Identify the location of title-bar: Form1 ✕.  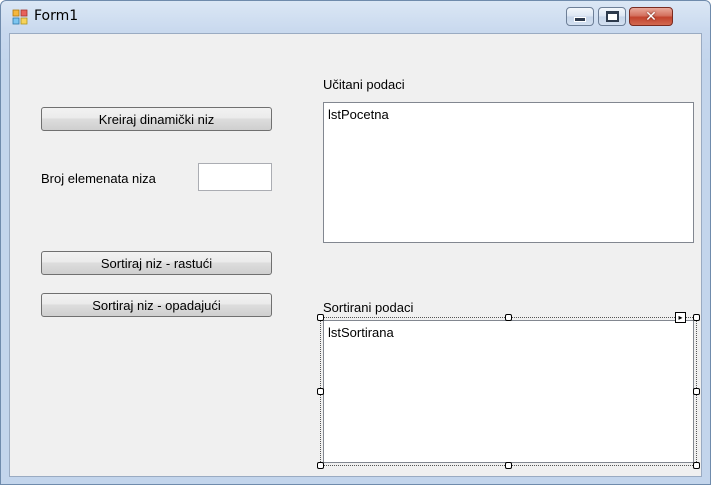
(355, 17).